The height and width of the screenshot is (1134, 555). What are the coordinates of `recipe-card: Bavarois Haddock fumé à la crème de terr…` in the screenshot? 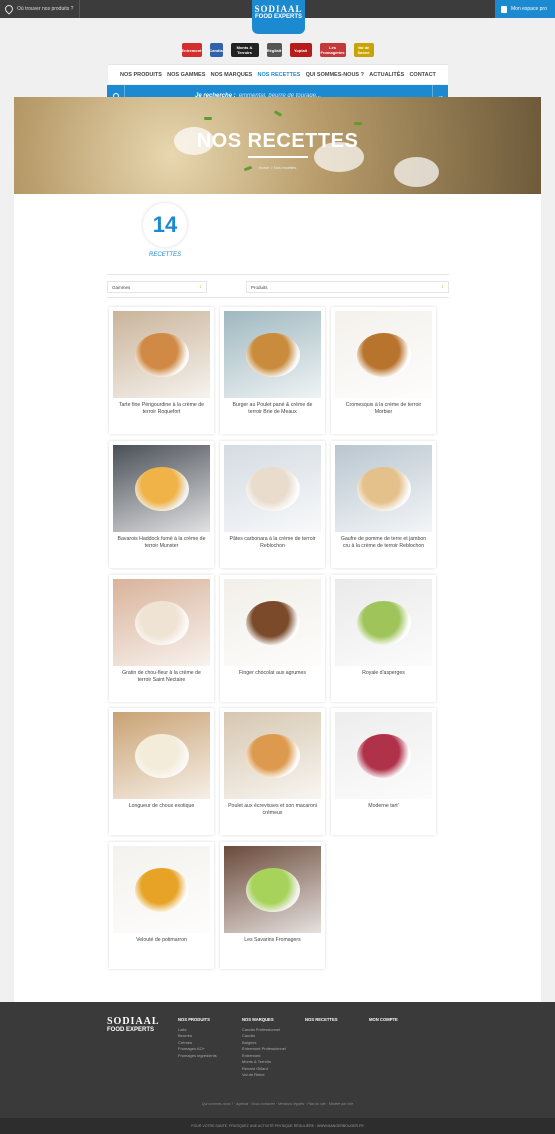 It's located at (161, 504).